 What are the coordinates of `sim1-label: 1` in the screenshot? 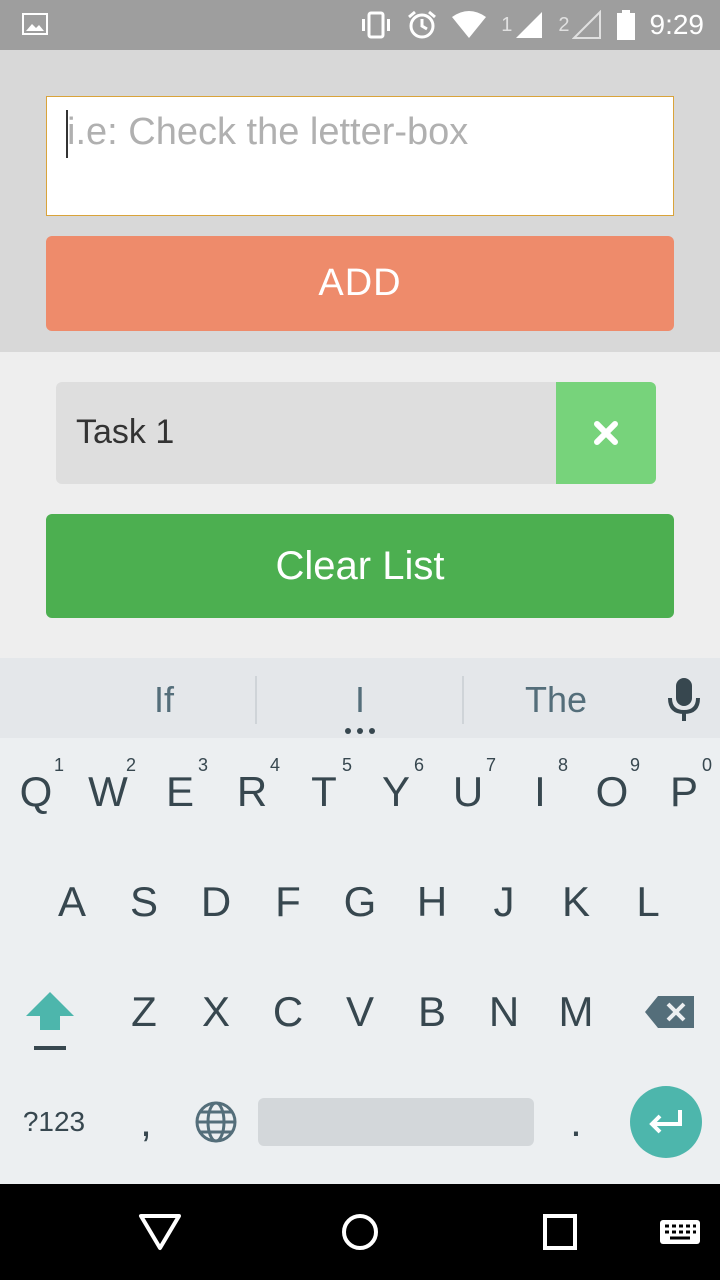 It's located at (507, 24).